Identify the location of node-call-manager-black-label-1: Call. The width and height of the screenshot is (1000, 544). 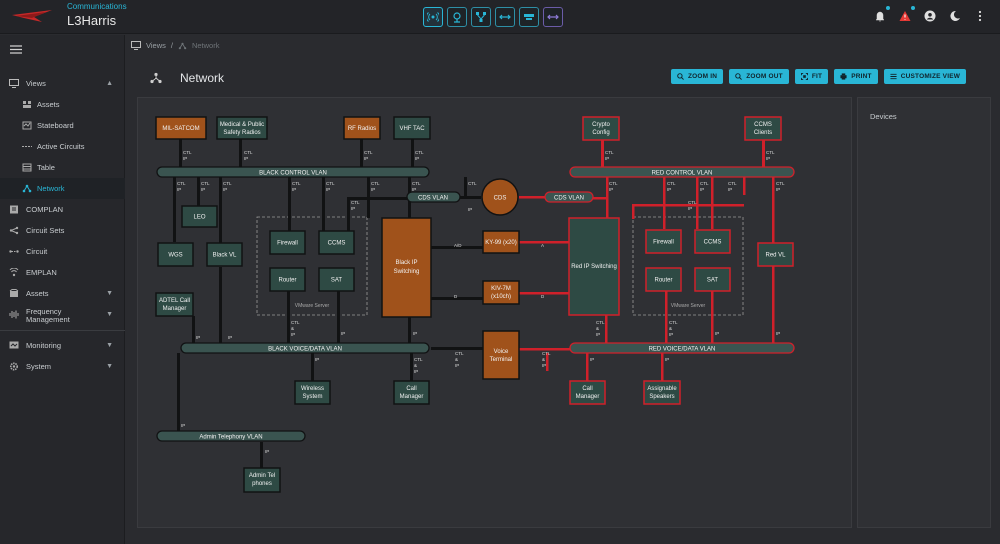
(411, 389).